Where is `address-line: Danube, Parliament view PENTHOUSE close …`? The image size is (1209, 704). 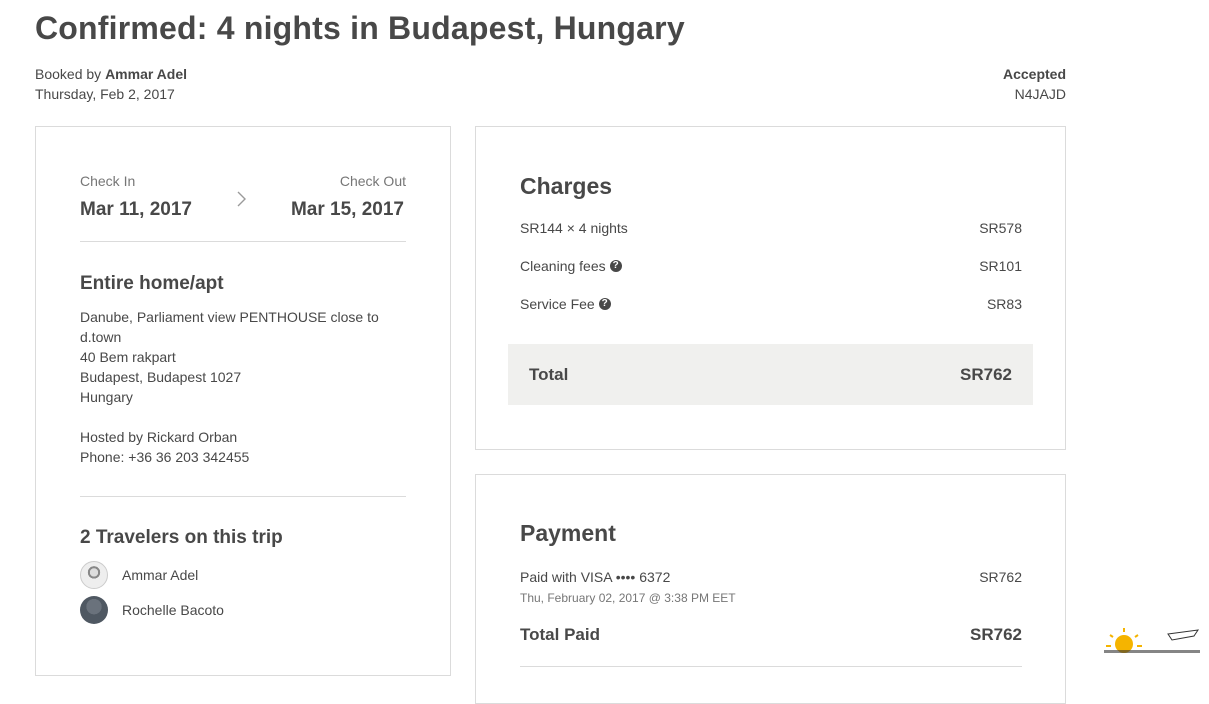 address-line: Danube, Parliament view PENTHOUSE close … is located at coordinates (229, 317).